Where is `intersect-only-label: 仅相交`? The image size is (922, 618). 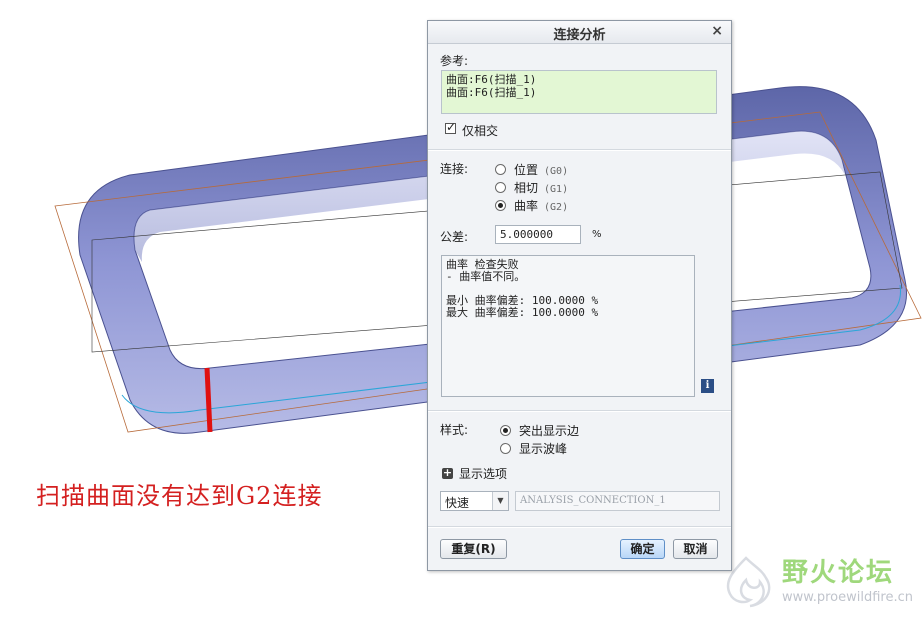
intersect-only-label: 仅相交 is located at coordinates (480, 131).